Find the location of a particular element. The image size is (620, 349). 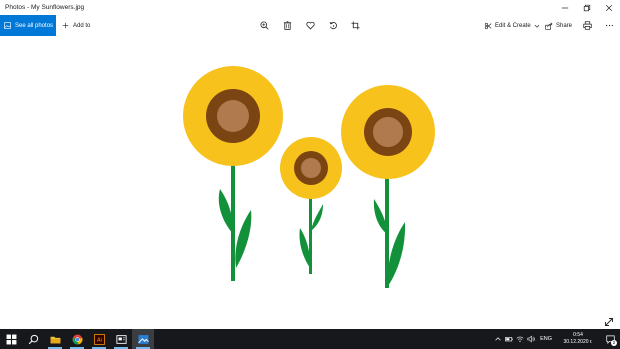

share-icon is located at coordinates (549, 26).